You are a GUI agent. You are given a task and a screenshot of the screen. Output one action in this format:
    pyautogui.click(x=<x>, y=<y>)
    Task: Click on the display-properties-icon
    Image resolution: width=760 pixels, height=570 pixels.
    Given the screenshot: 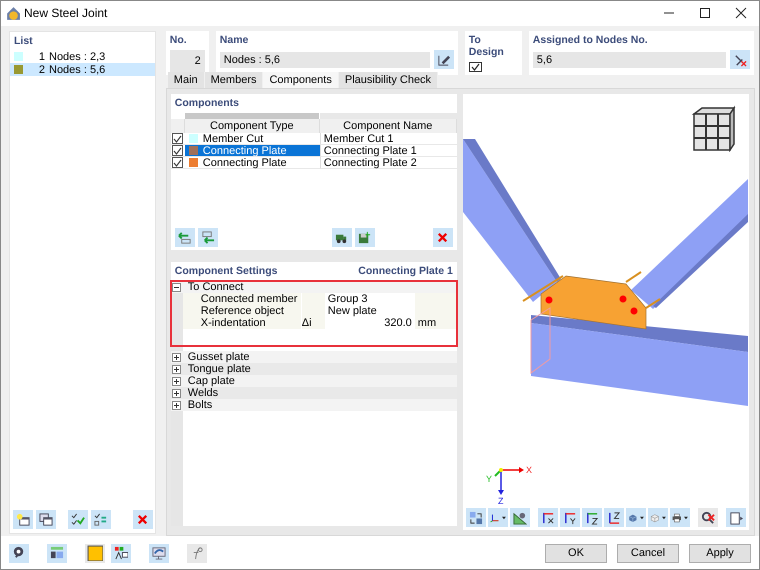 What is the action you would take?
    pyautogui.click(x=121, y=553)
    